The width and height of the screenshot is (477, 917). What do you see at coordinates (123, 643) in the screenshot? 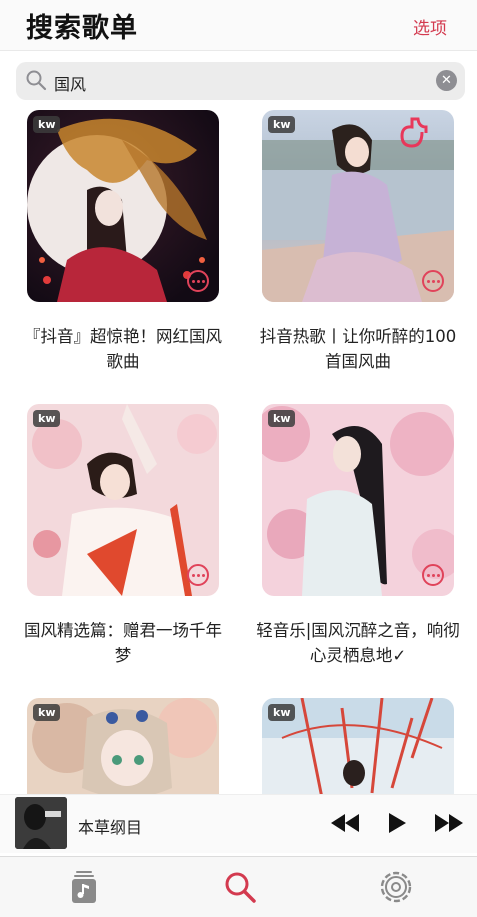
I see `playlist-title: 国风精选篇：赠君一场千年梦` at bounding box center [123, 643].